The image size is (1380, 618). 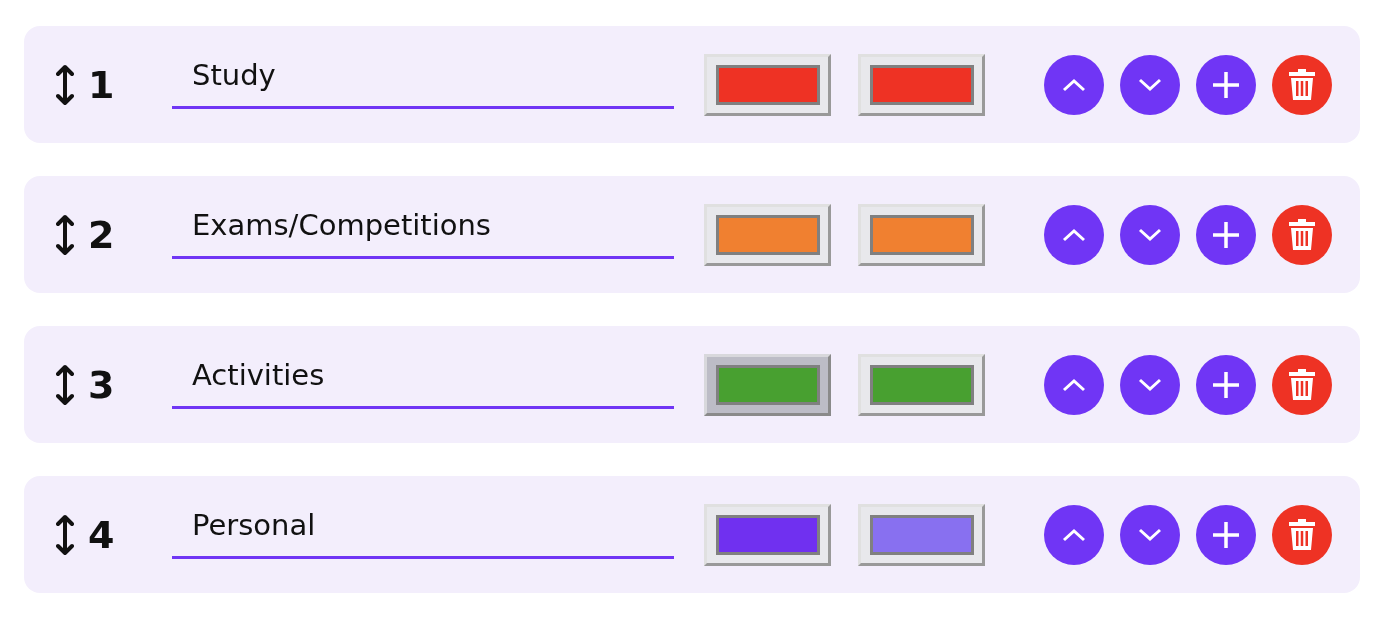 I want to click on category-name-field: Study, so click(x=423, y=83).